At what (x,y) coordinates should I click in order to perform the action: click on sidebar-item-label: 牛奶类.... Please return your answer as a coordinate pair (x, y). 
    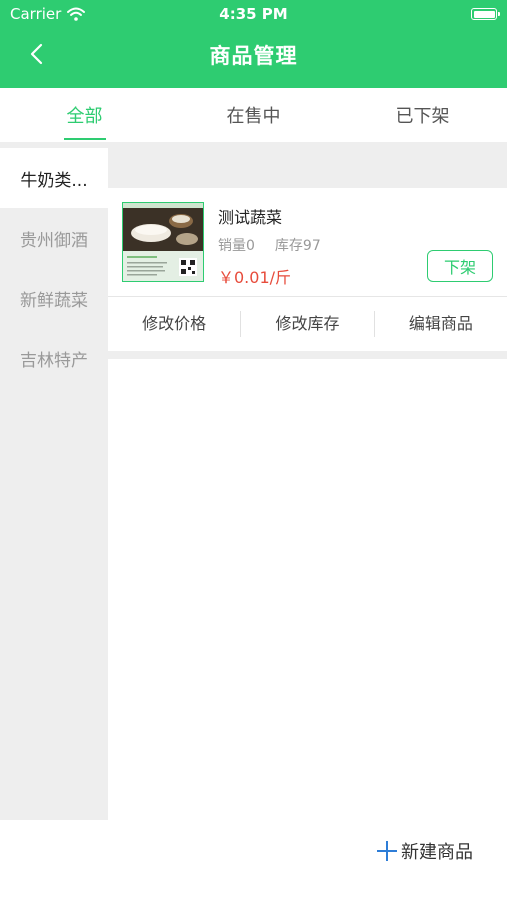
    Looking at the image, I should click on (54, 180).